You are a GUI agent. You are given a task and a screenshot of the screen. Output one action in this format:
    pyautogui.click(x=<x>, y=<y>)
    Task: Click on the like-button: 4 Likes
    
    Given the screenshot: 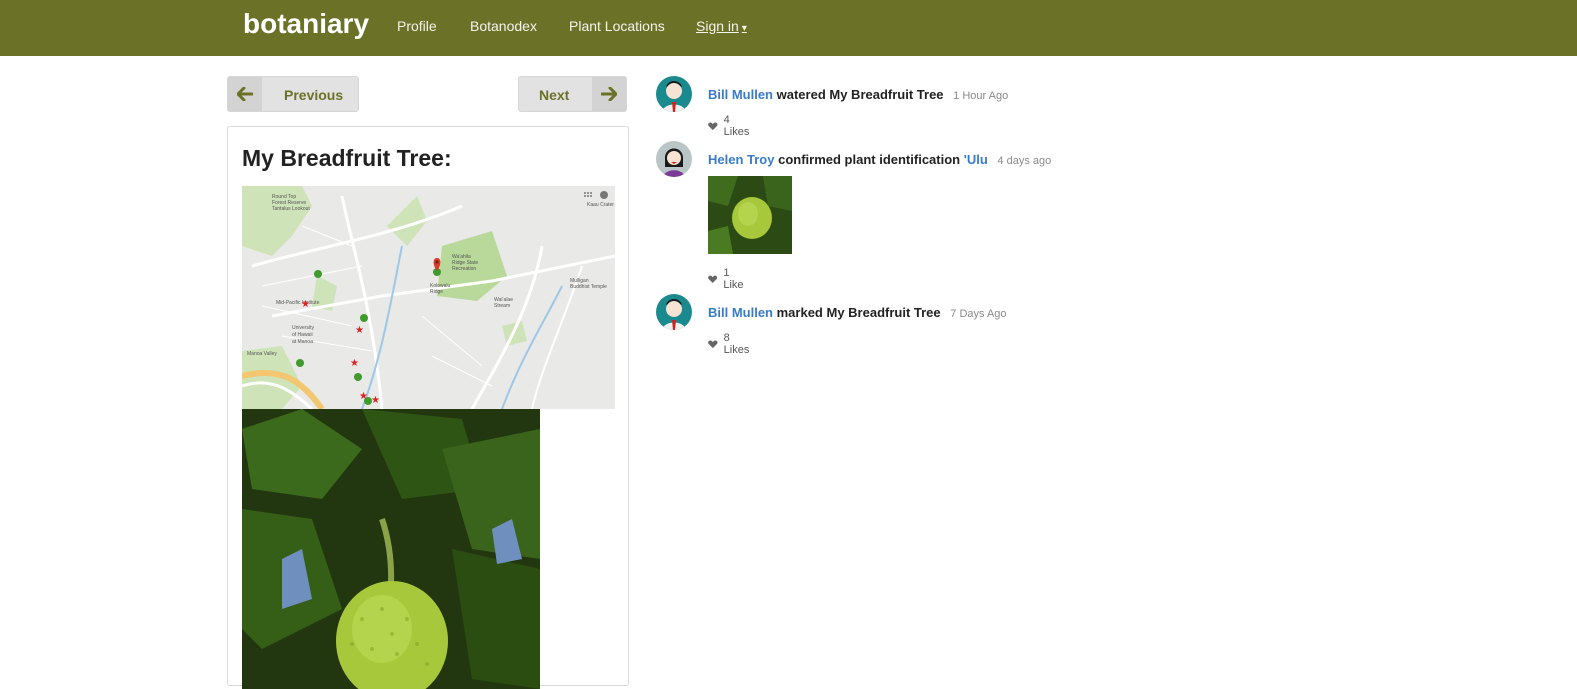 What is the action you would take?
    pyautogui.click(x=730, y=126)
    